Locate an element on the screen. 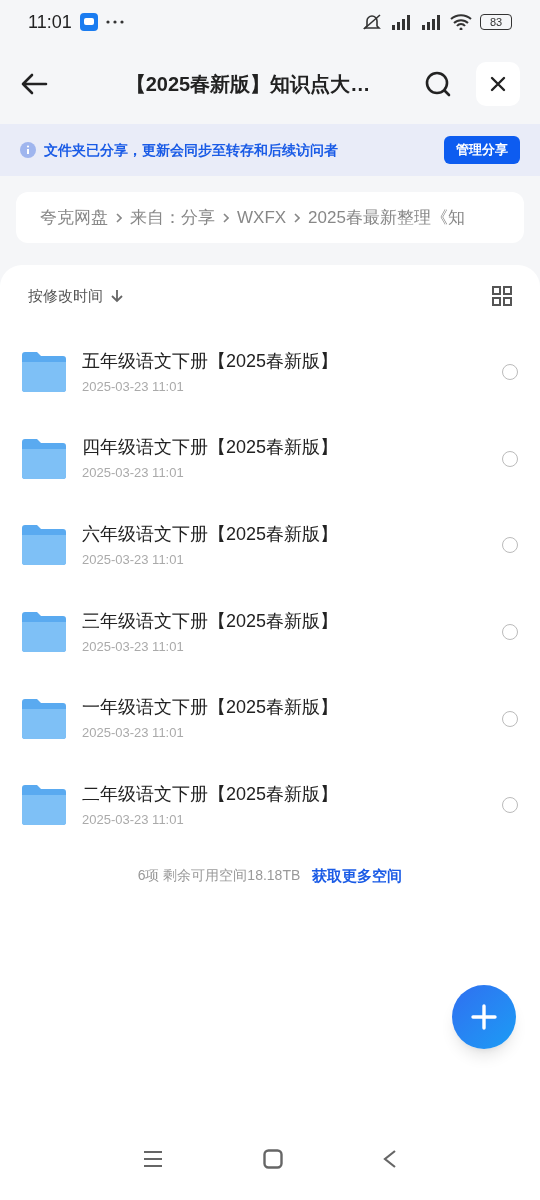  storage-info: 6项 剩余可用空间18.18TB is located at coordinates (219, 876).